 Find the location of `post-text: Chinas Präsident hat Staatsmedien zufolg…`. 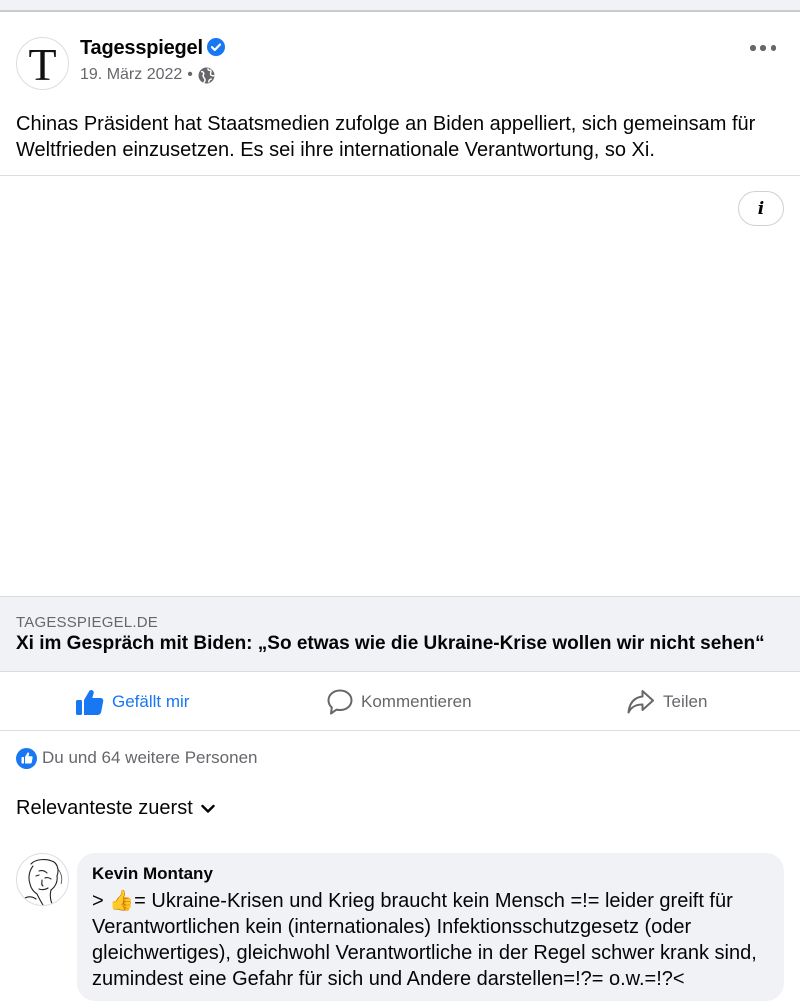

post-text: Chinas Präsident hat Staatsmedien zufolg… is located at coordinates (386, 137).